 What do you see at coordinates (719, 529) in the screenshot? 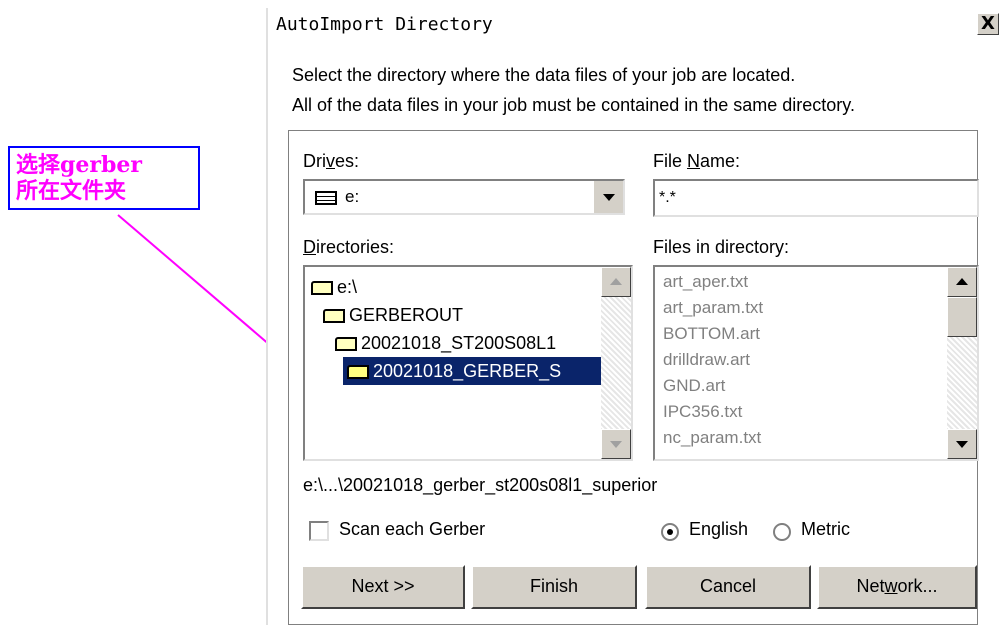
I see `english-label: English` at bounding box center [719, 529].